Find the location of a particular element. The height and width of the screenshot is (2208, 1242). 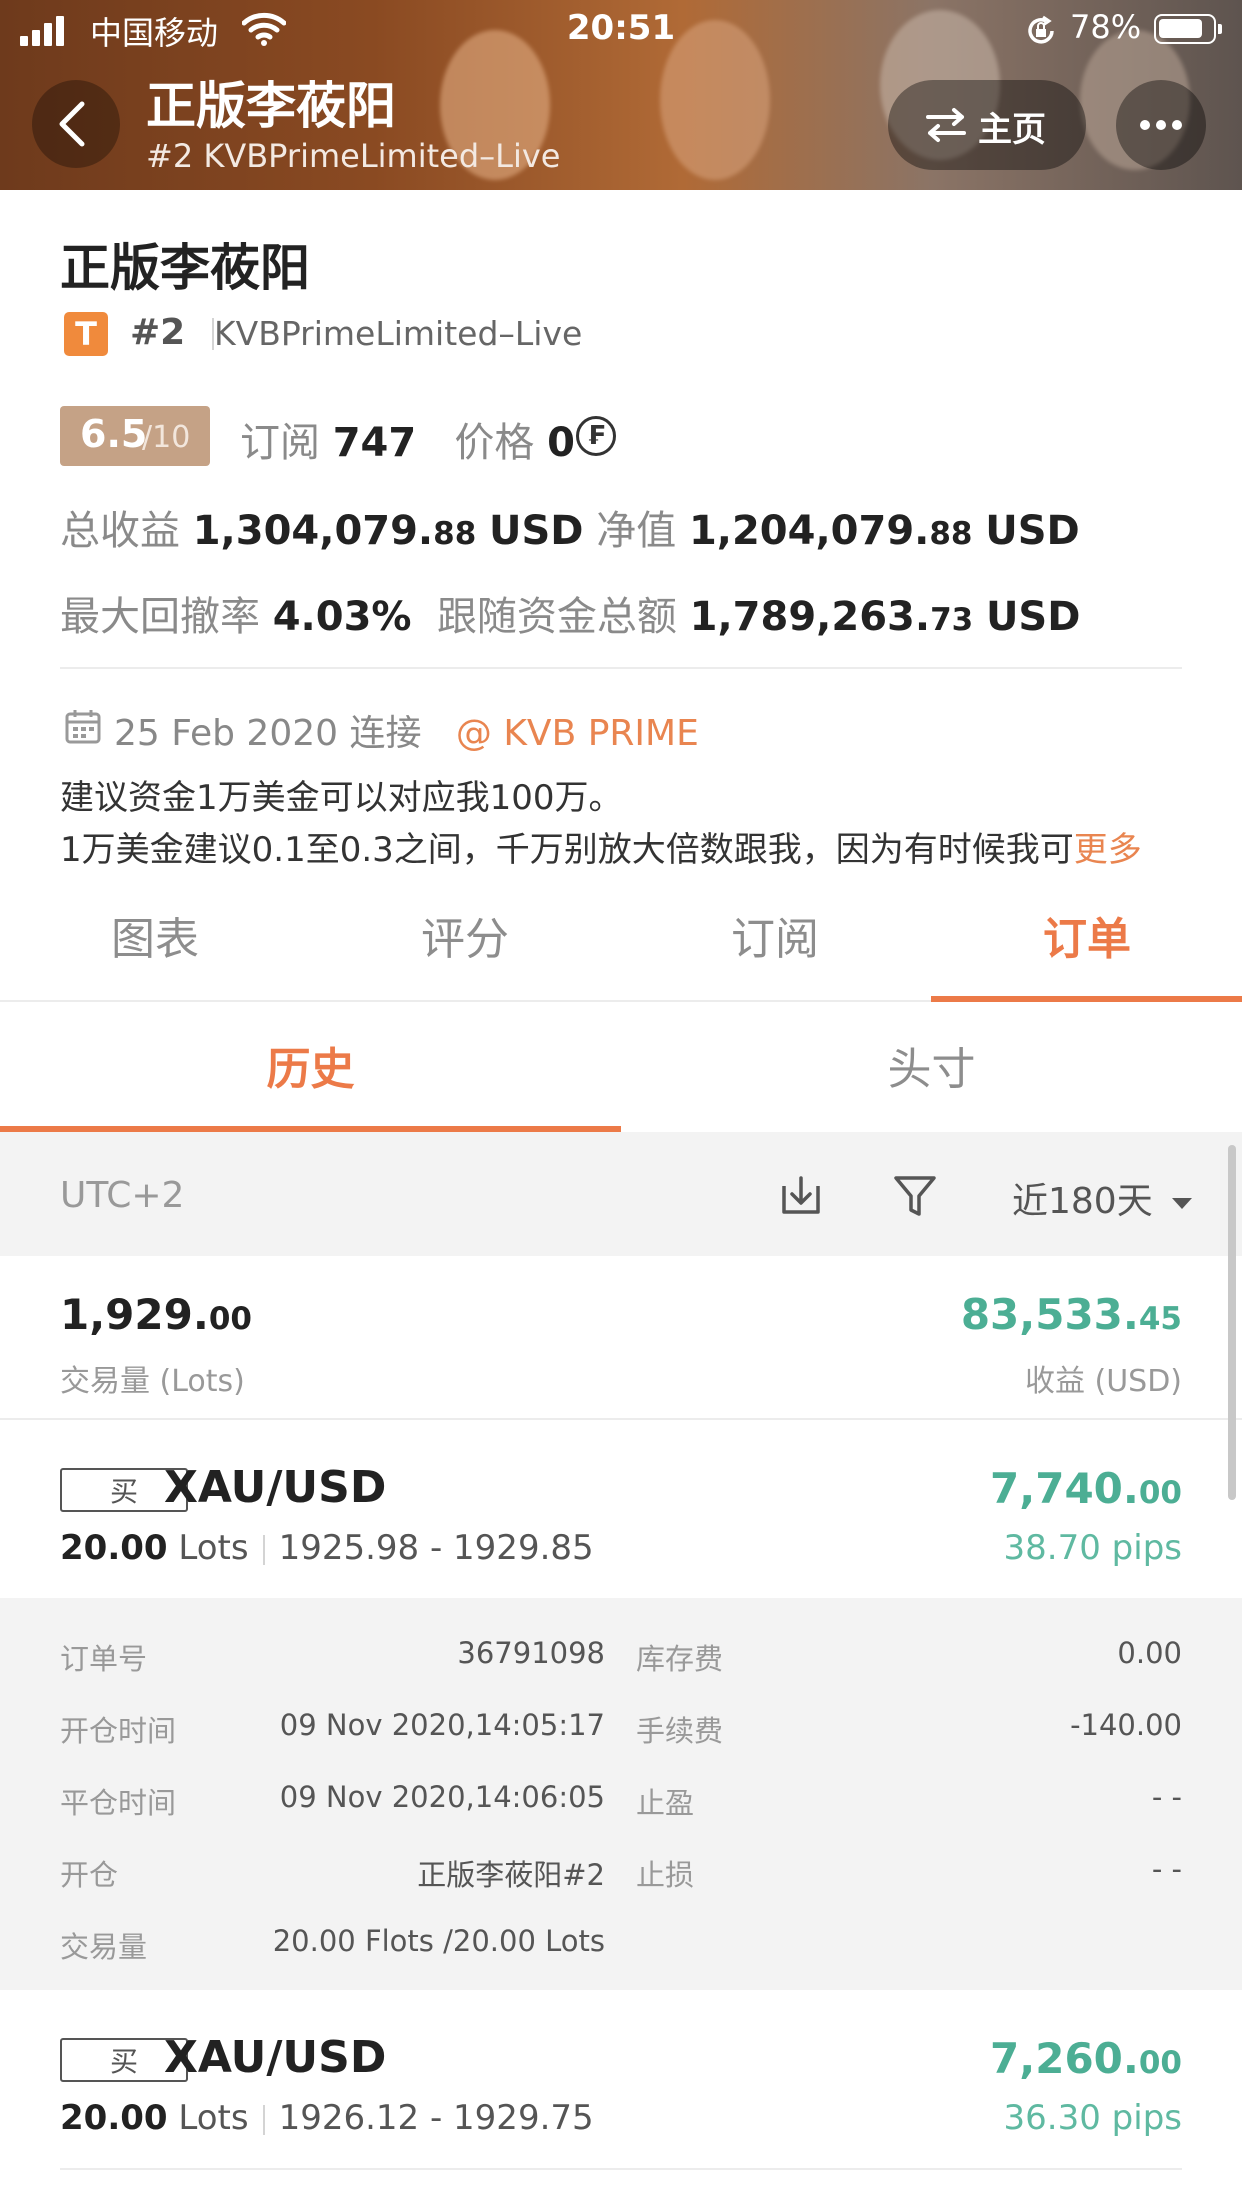

rating-badge: 6.5 /10 is located at coordinates (135, 436).